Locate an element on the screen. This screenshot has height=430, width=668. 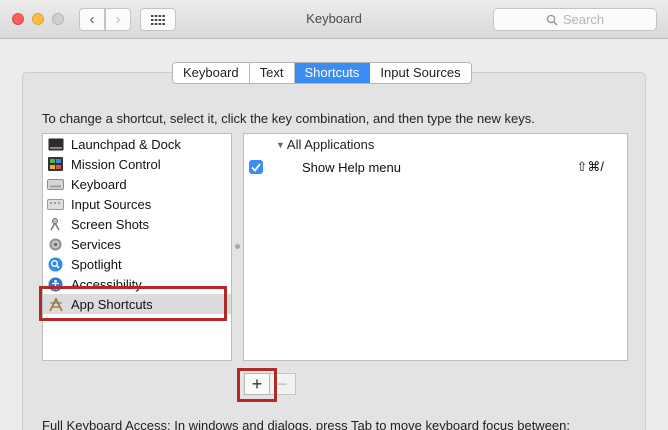
all-applications-group: ▼ All Applications is located at coordinates (325, 144).